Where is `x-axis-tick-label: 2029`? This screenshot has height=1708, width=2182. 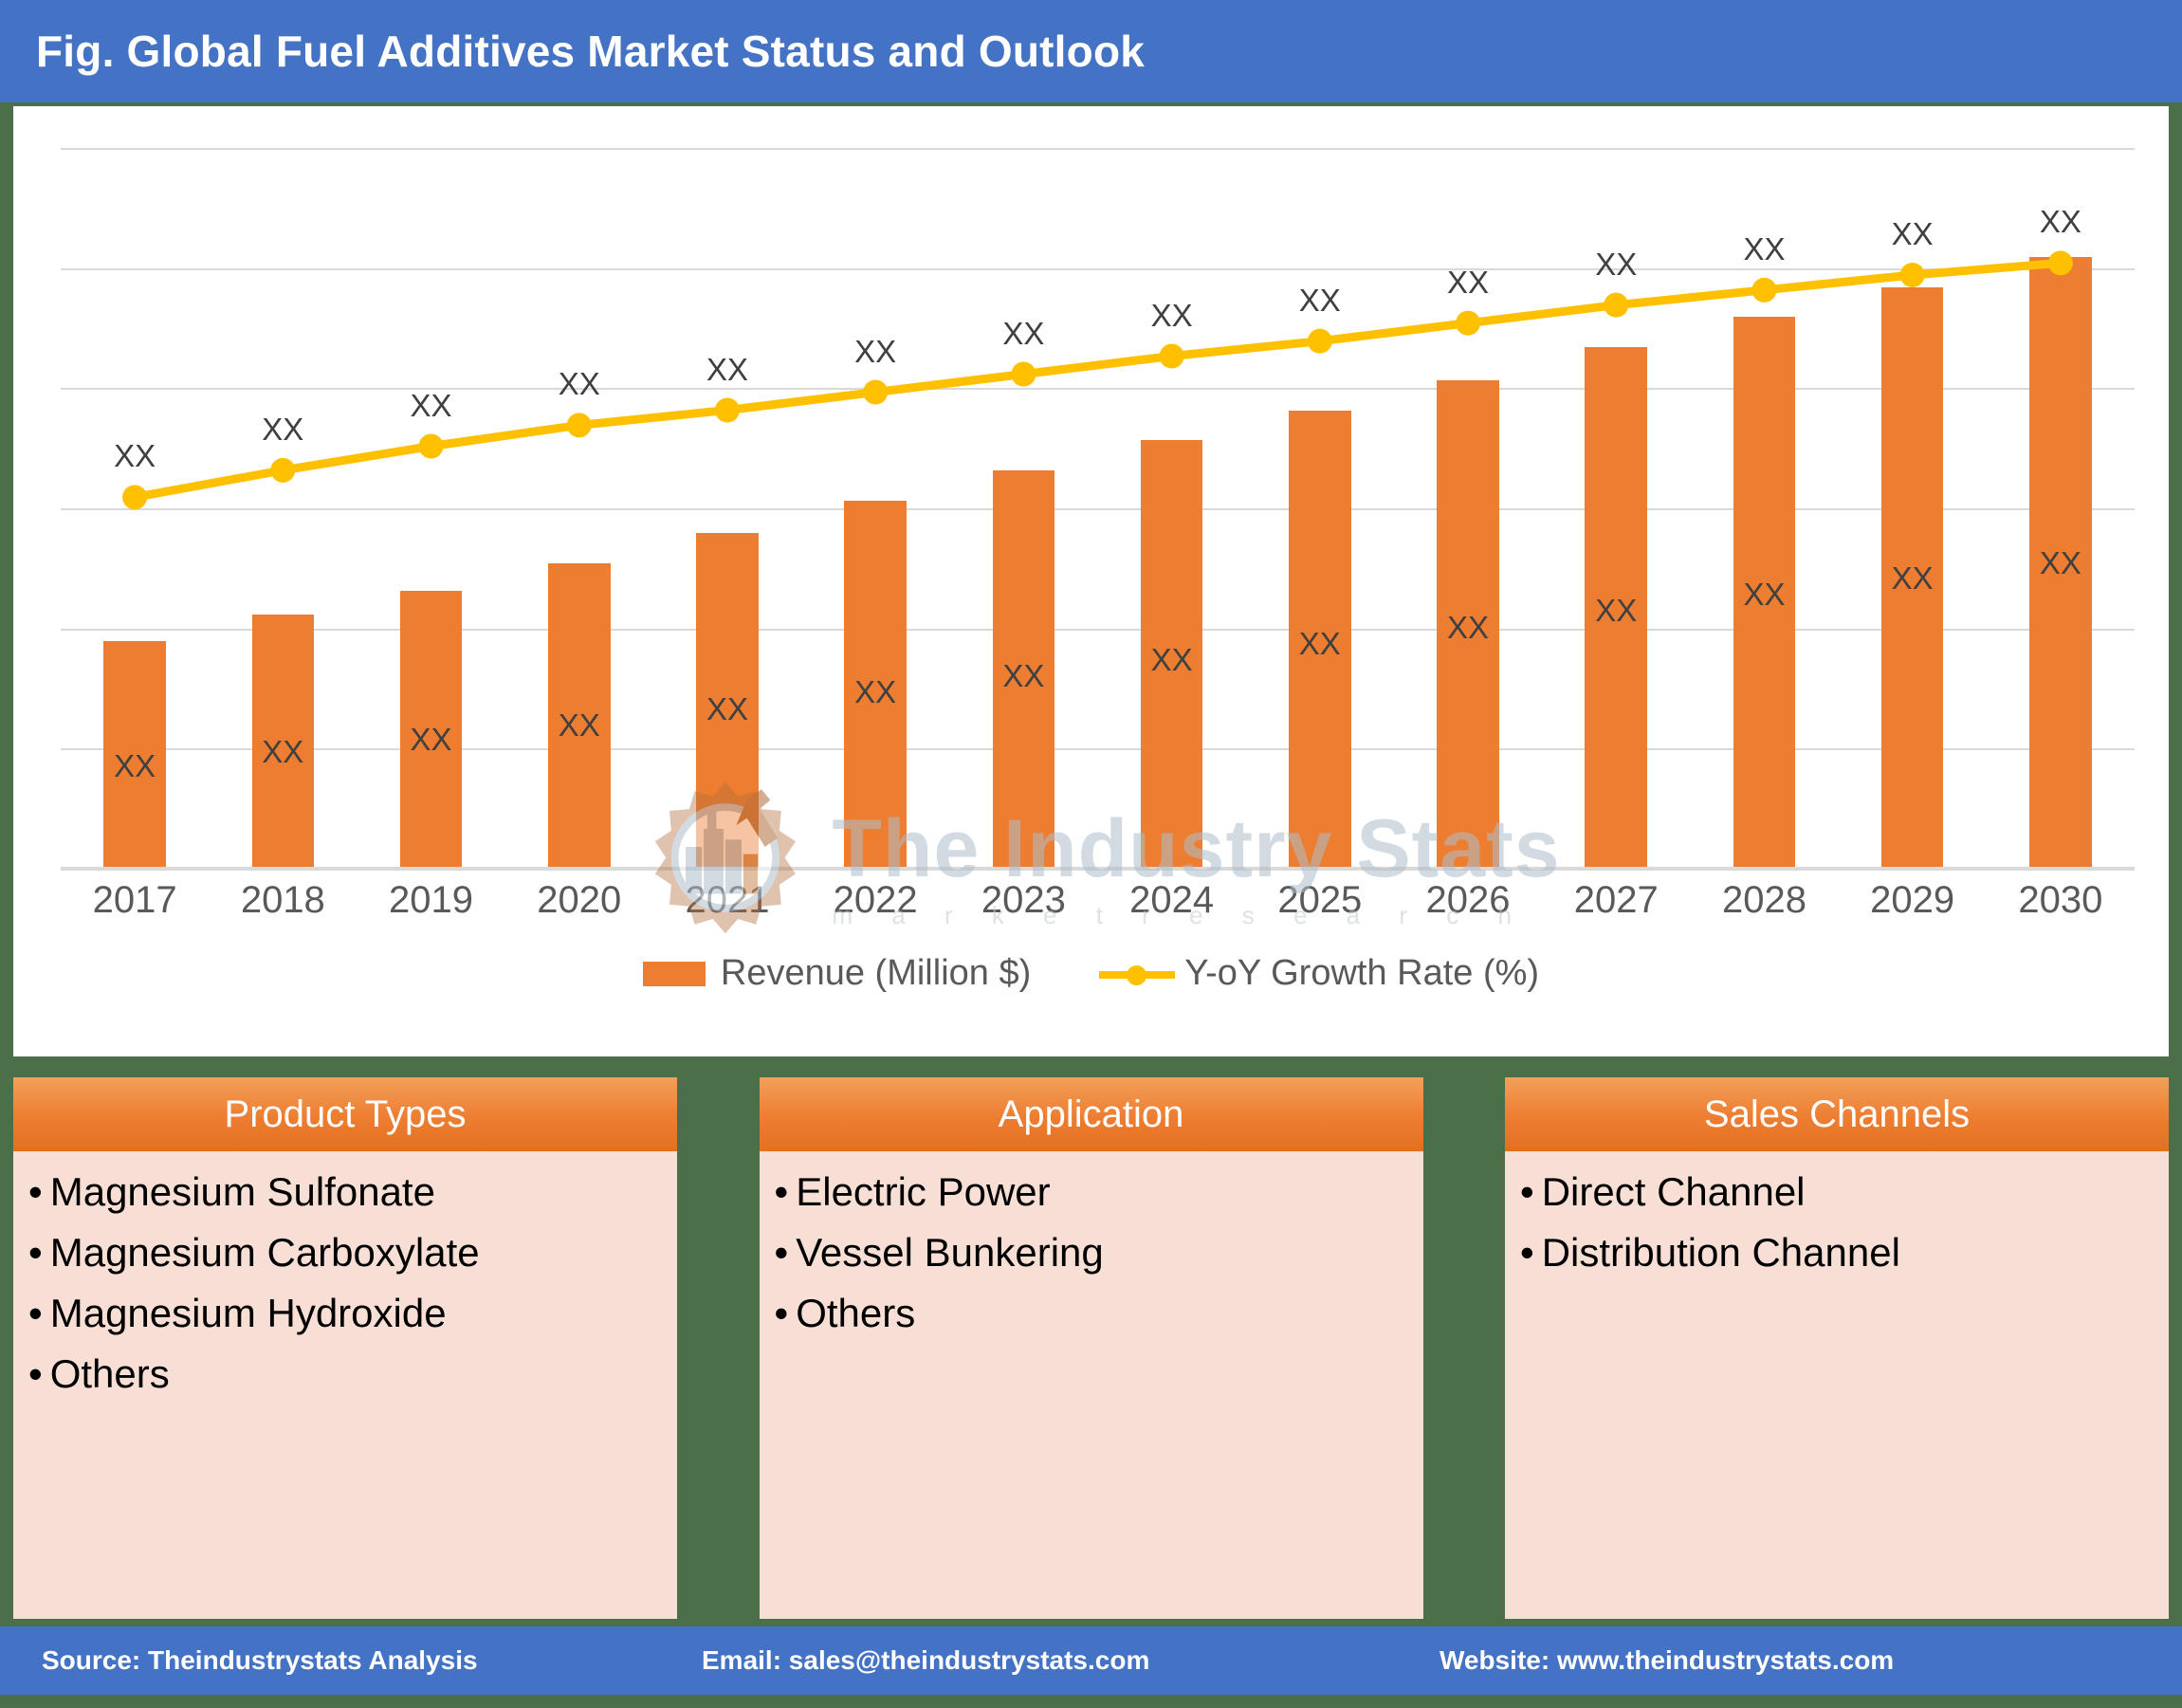
x-axis-tick-label: 2029 is located at coordinates (1913, 900).